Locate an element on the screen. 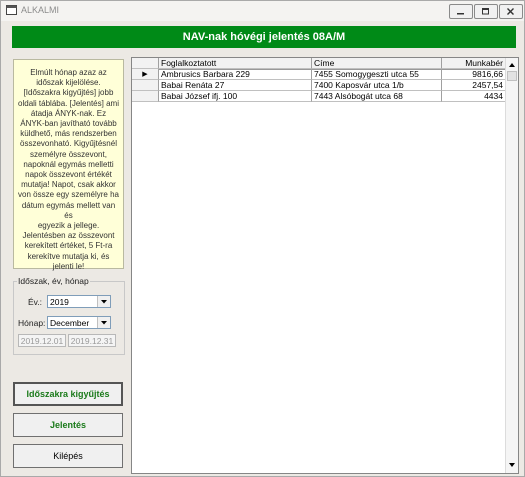  year-select: 2019 is located at coordinates (79, 301).